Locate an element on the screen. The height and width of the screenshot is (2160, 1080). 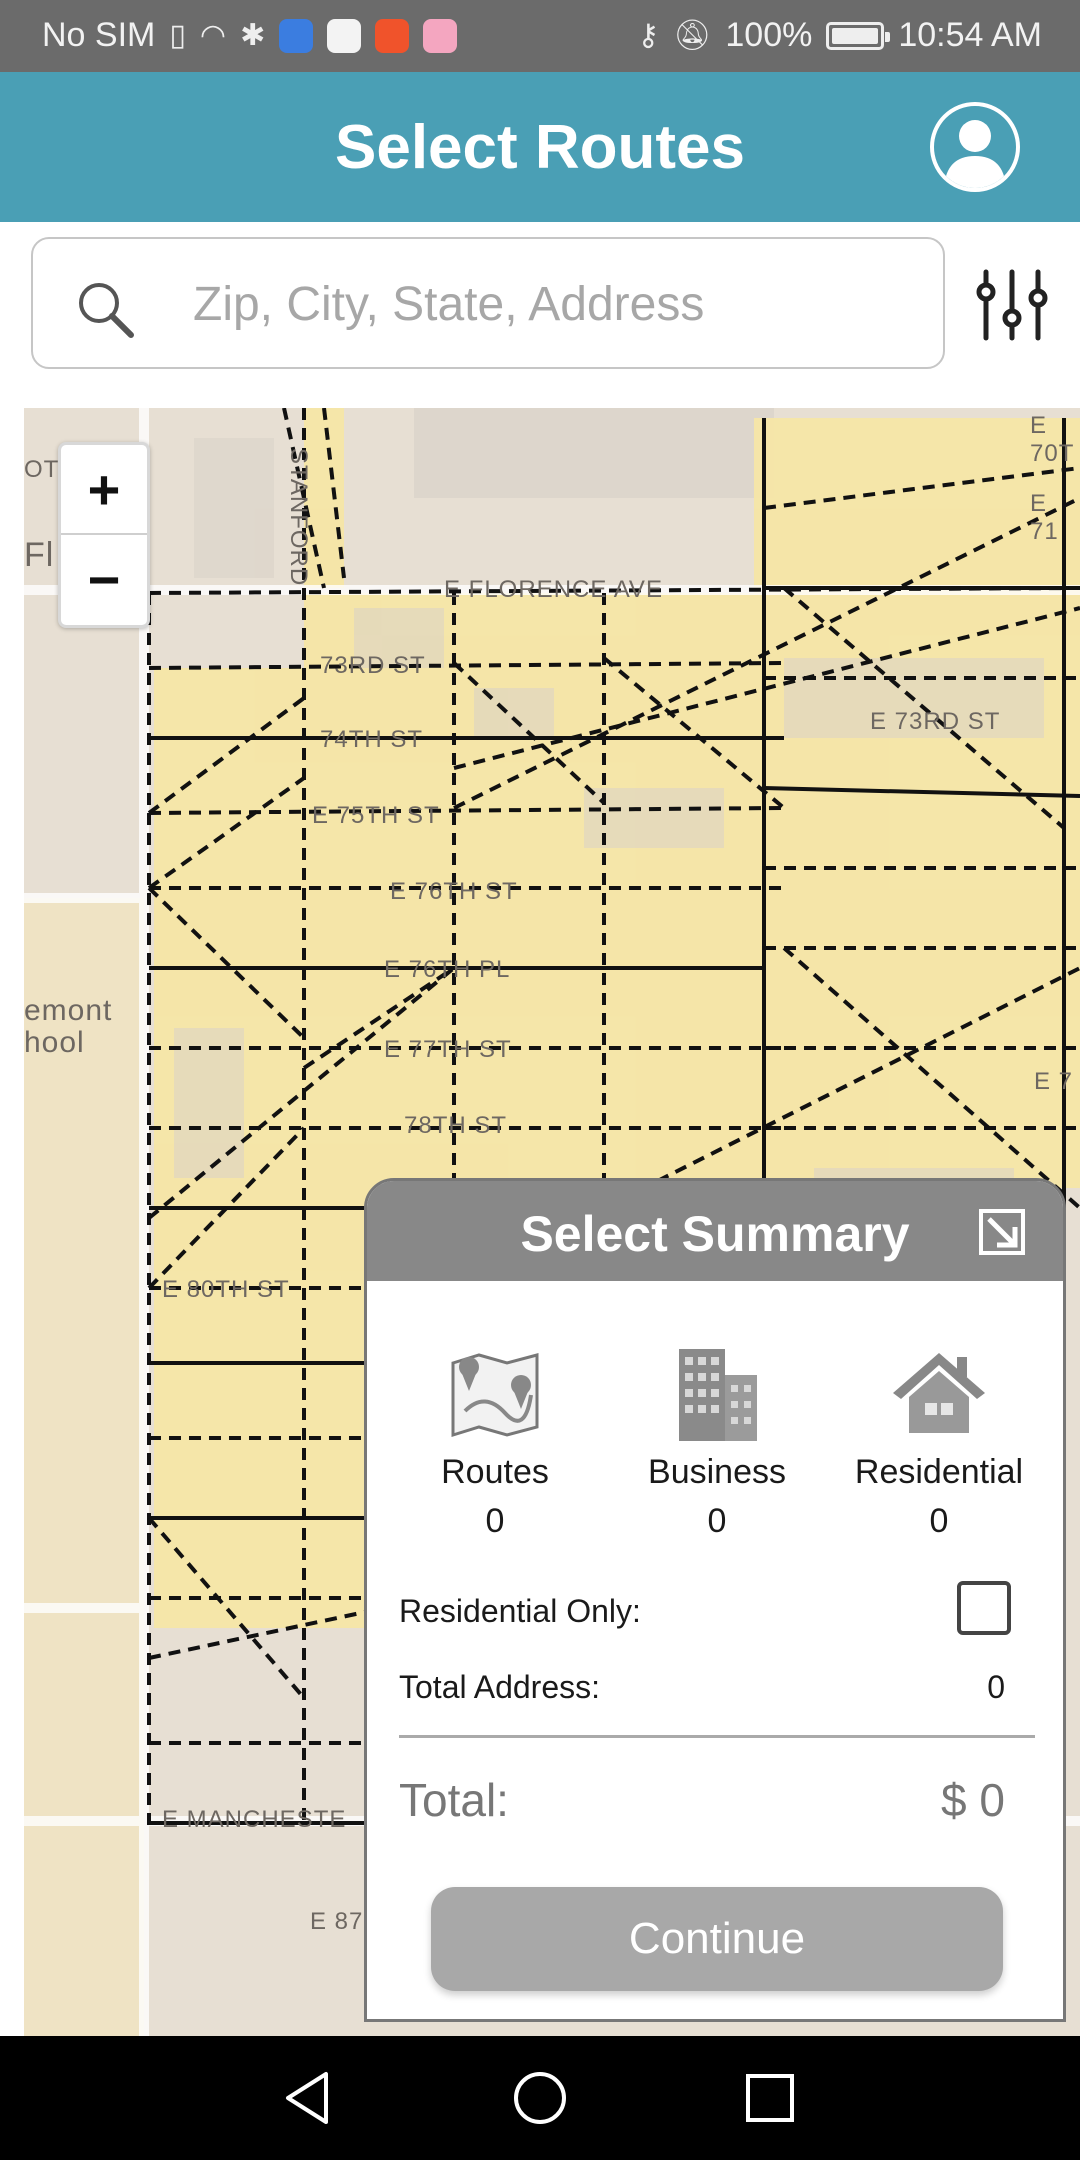
total-address-value: 0 is located at coordinates (996, 1687).